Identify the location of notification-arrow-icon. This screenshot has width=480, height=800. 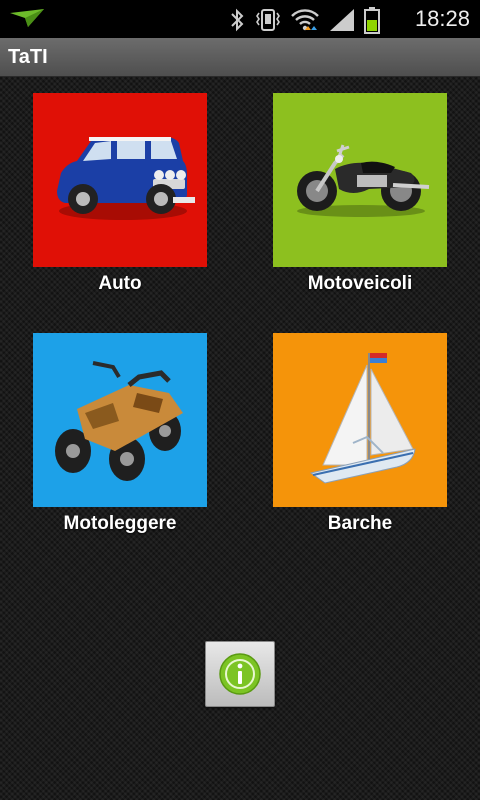
(27, 20).